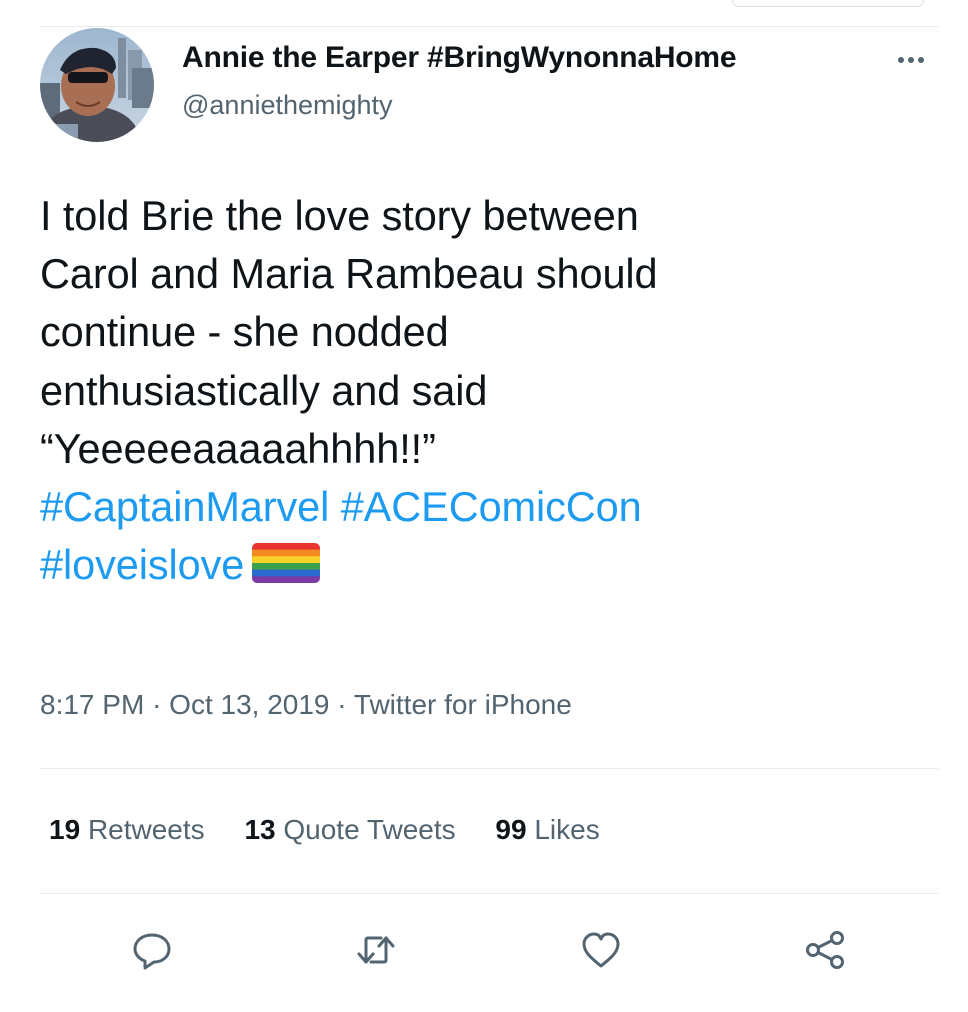  I want to click on top-search-pill, so click(828, 3).